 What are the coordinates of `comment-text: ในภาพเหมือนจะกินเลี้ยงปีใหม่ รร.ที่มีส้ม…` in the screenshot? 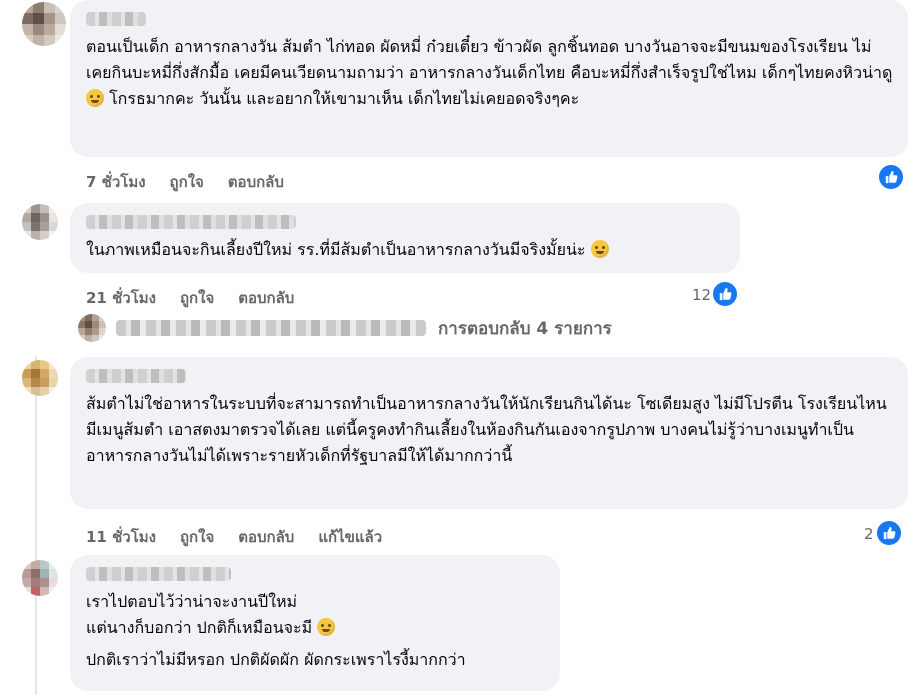 It's located at (406, 250).